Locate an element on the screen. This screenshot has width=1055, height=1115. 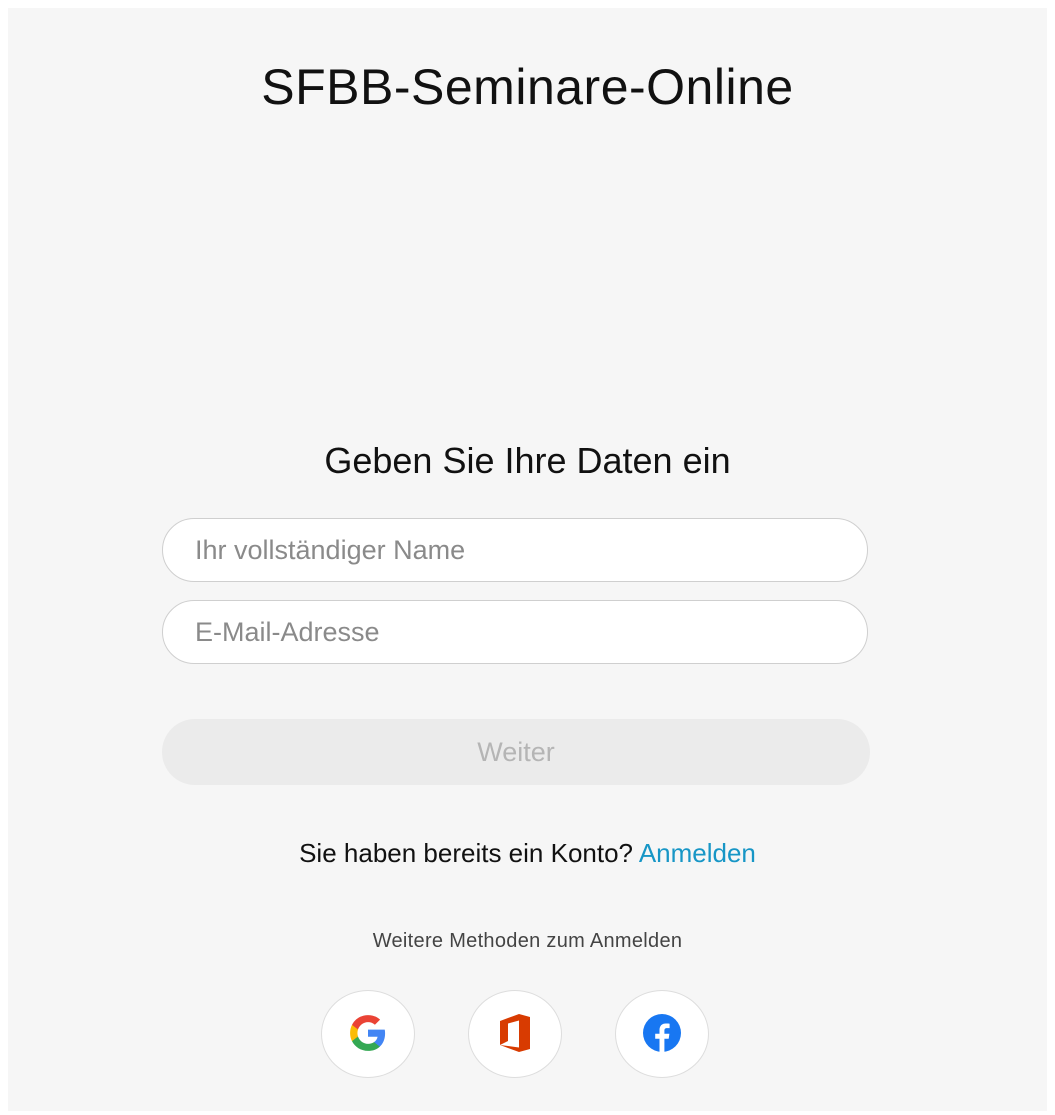
google-icon is located at coordinates (368, 1034).